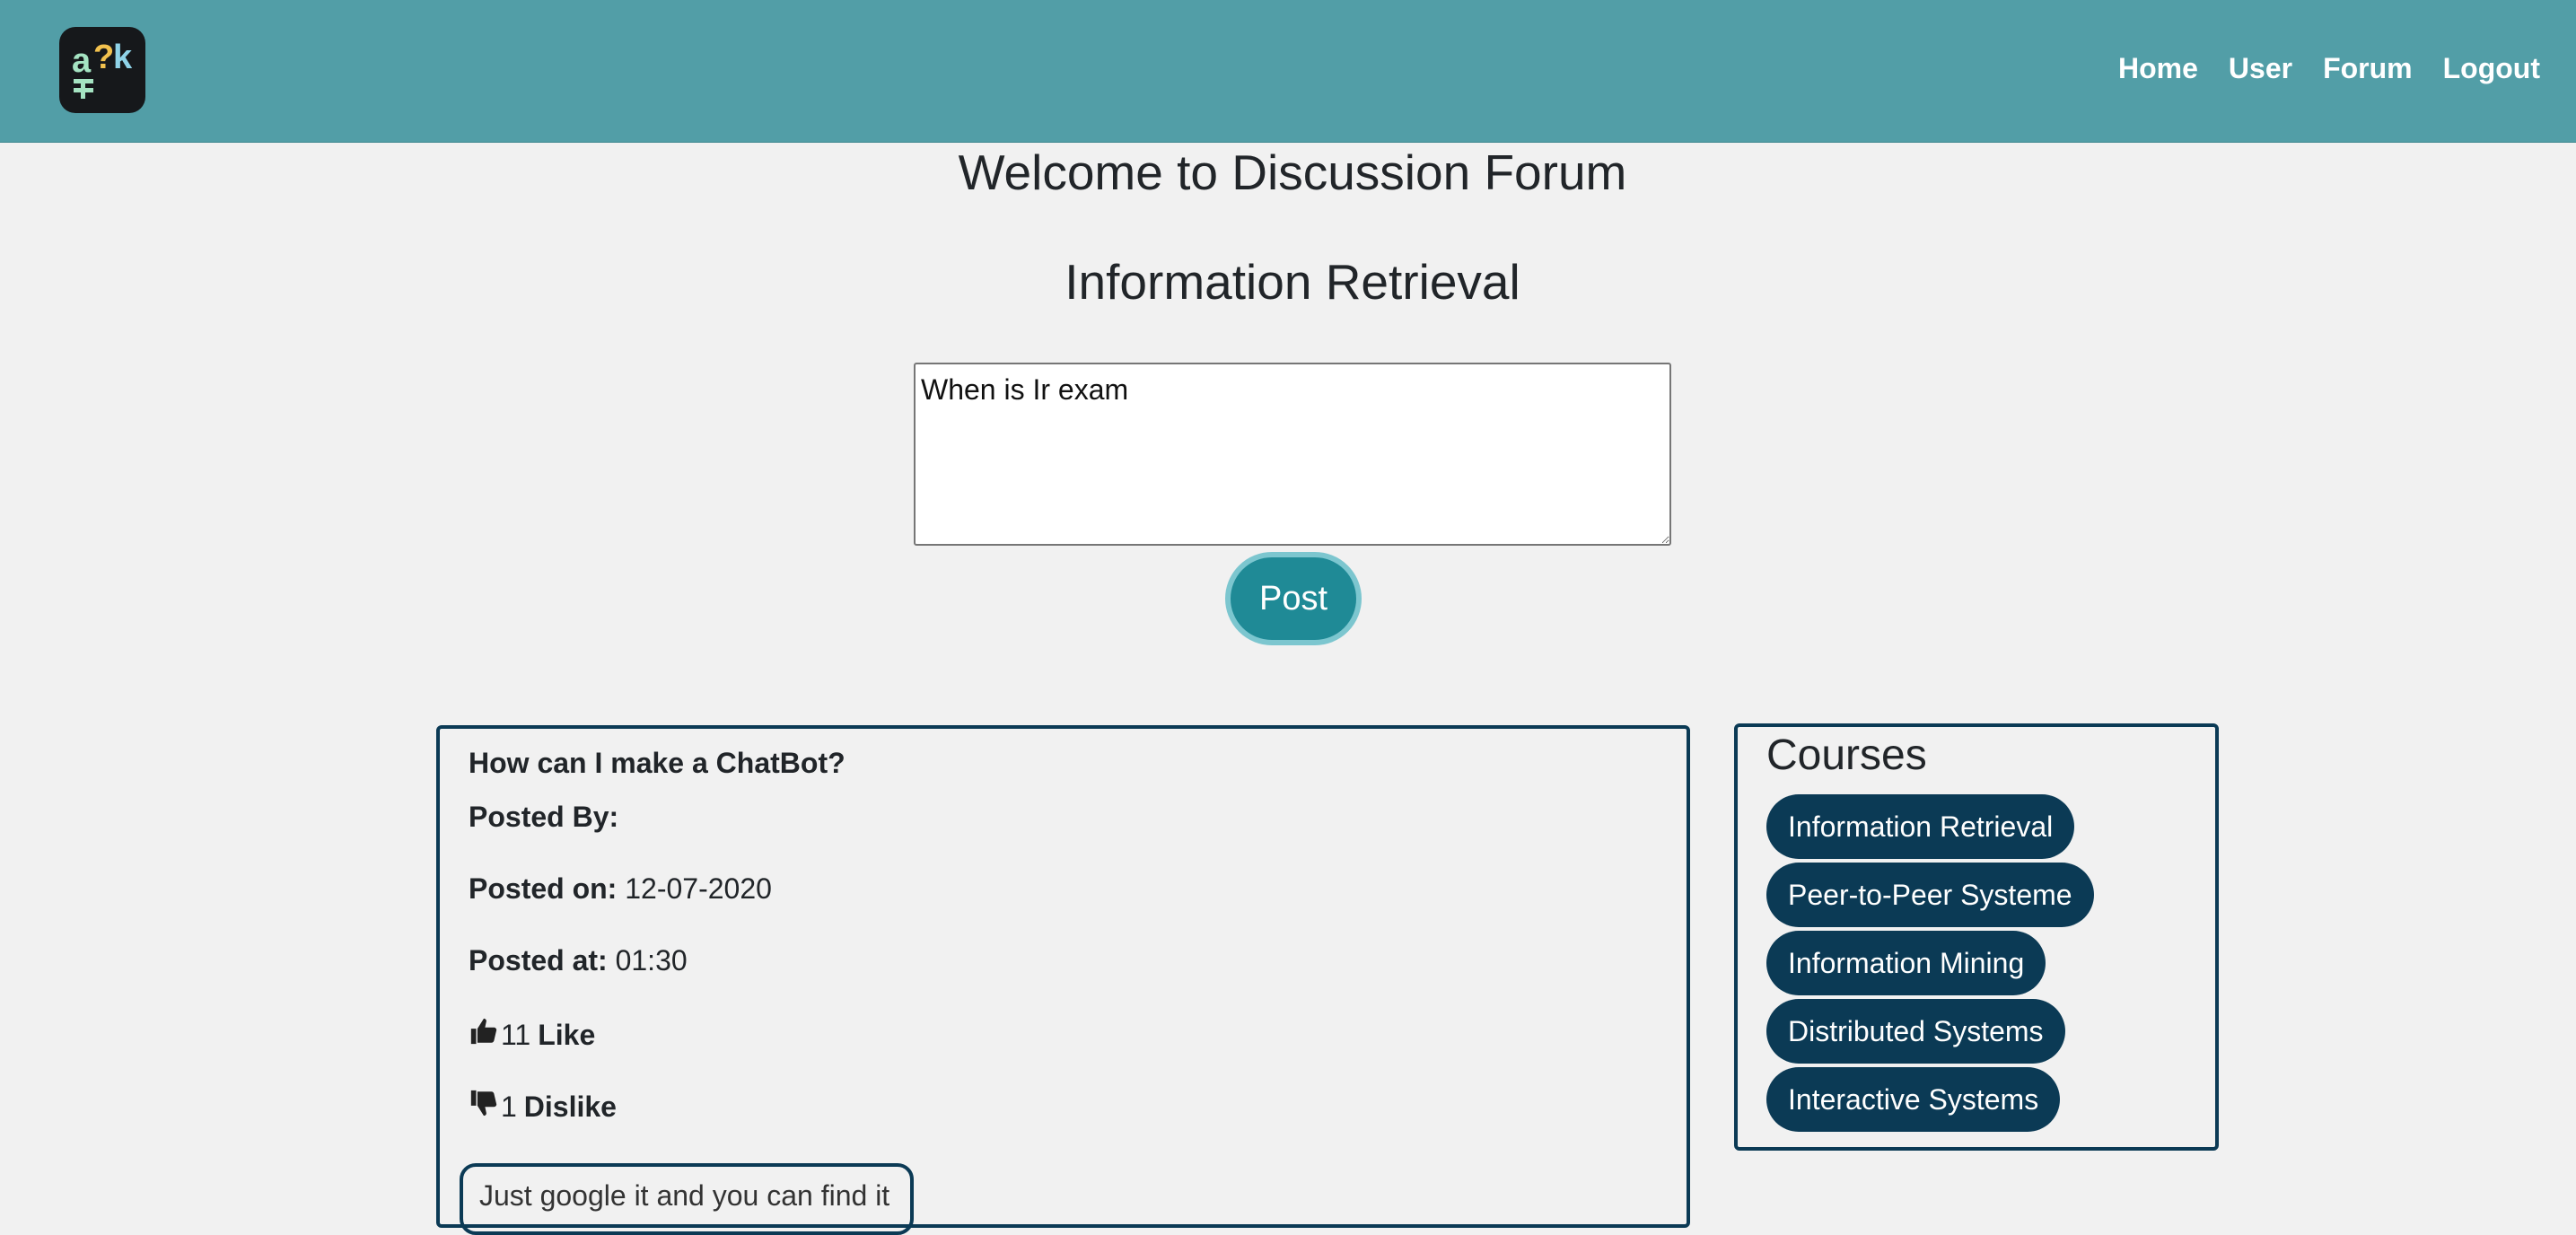  Describe the element at coordinates (2158, 68) in the screenshot. I see `nav-home-link: Home` at that location.